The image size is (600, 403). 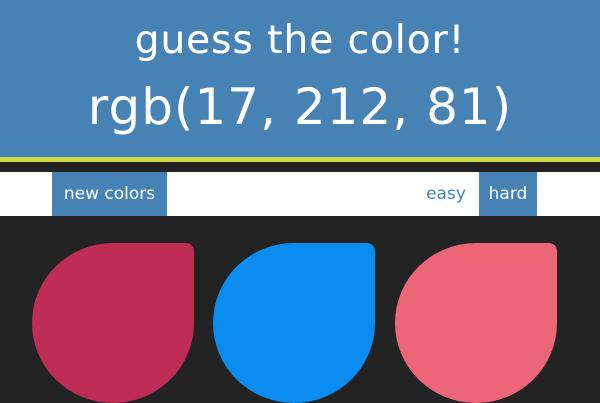 What do you see at coordinates (109, 194) in the screenshot?
I see `new-colors-button: new colors` at bounding box center [109, 194].